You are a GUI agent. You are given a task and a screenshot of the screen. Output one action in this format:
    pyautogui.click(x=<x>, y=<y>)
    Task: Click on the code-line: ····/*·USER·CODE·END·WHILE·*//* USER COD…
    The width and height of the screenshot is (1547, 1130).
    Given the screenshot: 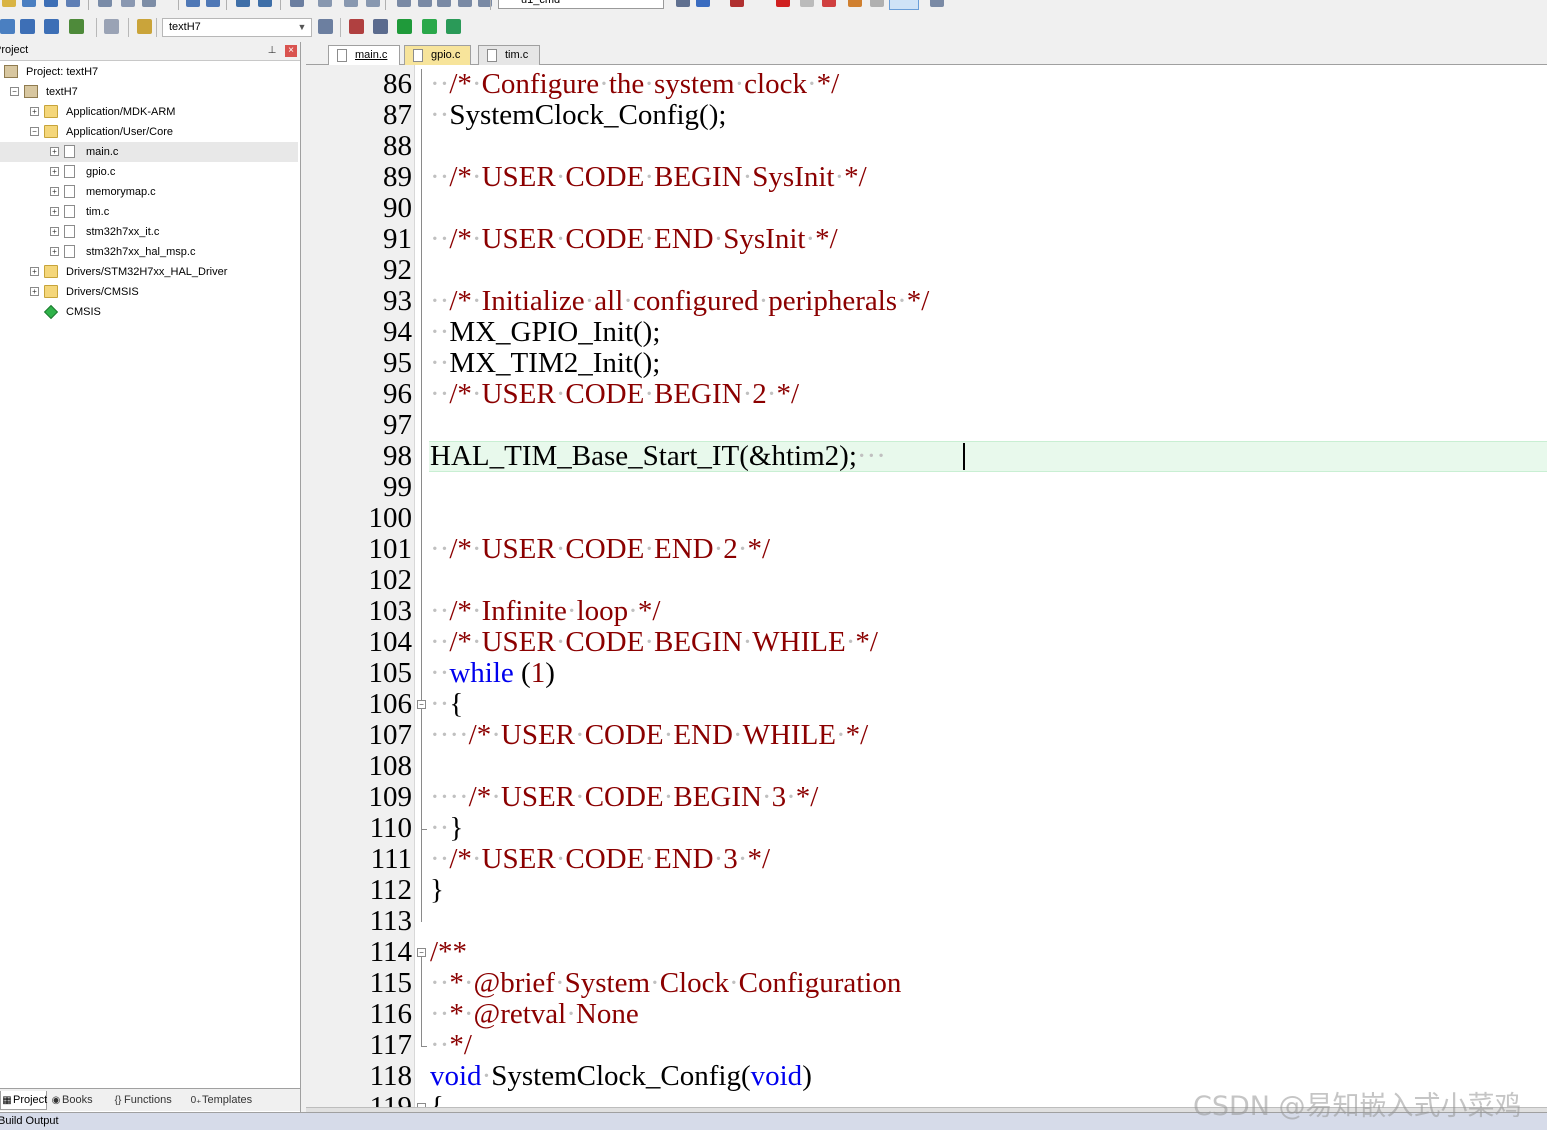 What is the action you would take?
    pyautogui.click(x=649, y=735)
    